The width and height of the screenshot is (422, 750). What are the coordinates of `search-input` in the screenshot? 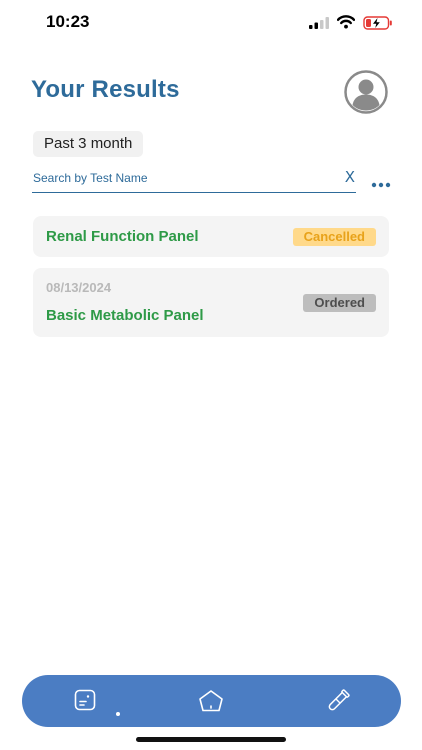 It's located at (183, 178).